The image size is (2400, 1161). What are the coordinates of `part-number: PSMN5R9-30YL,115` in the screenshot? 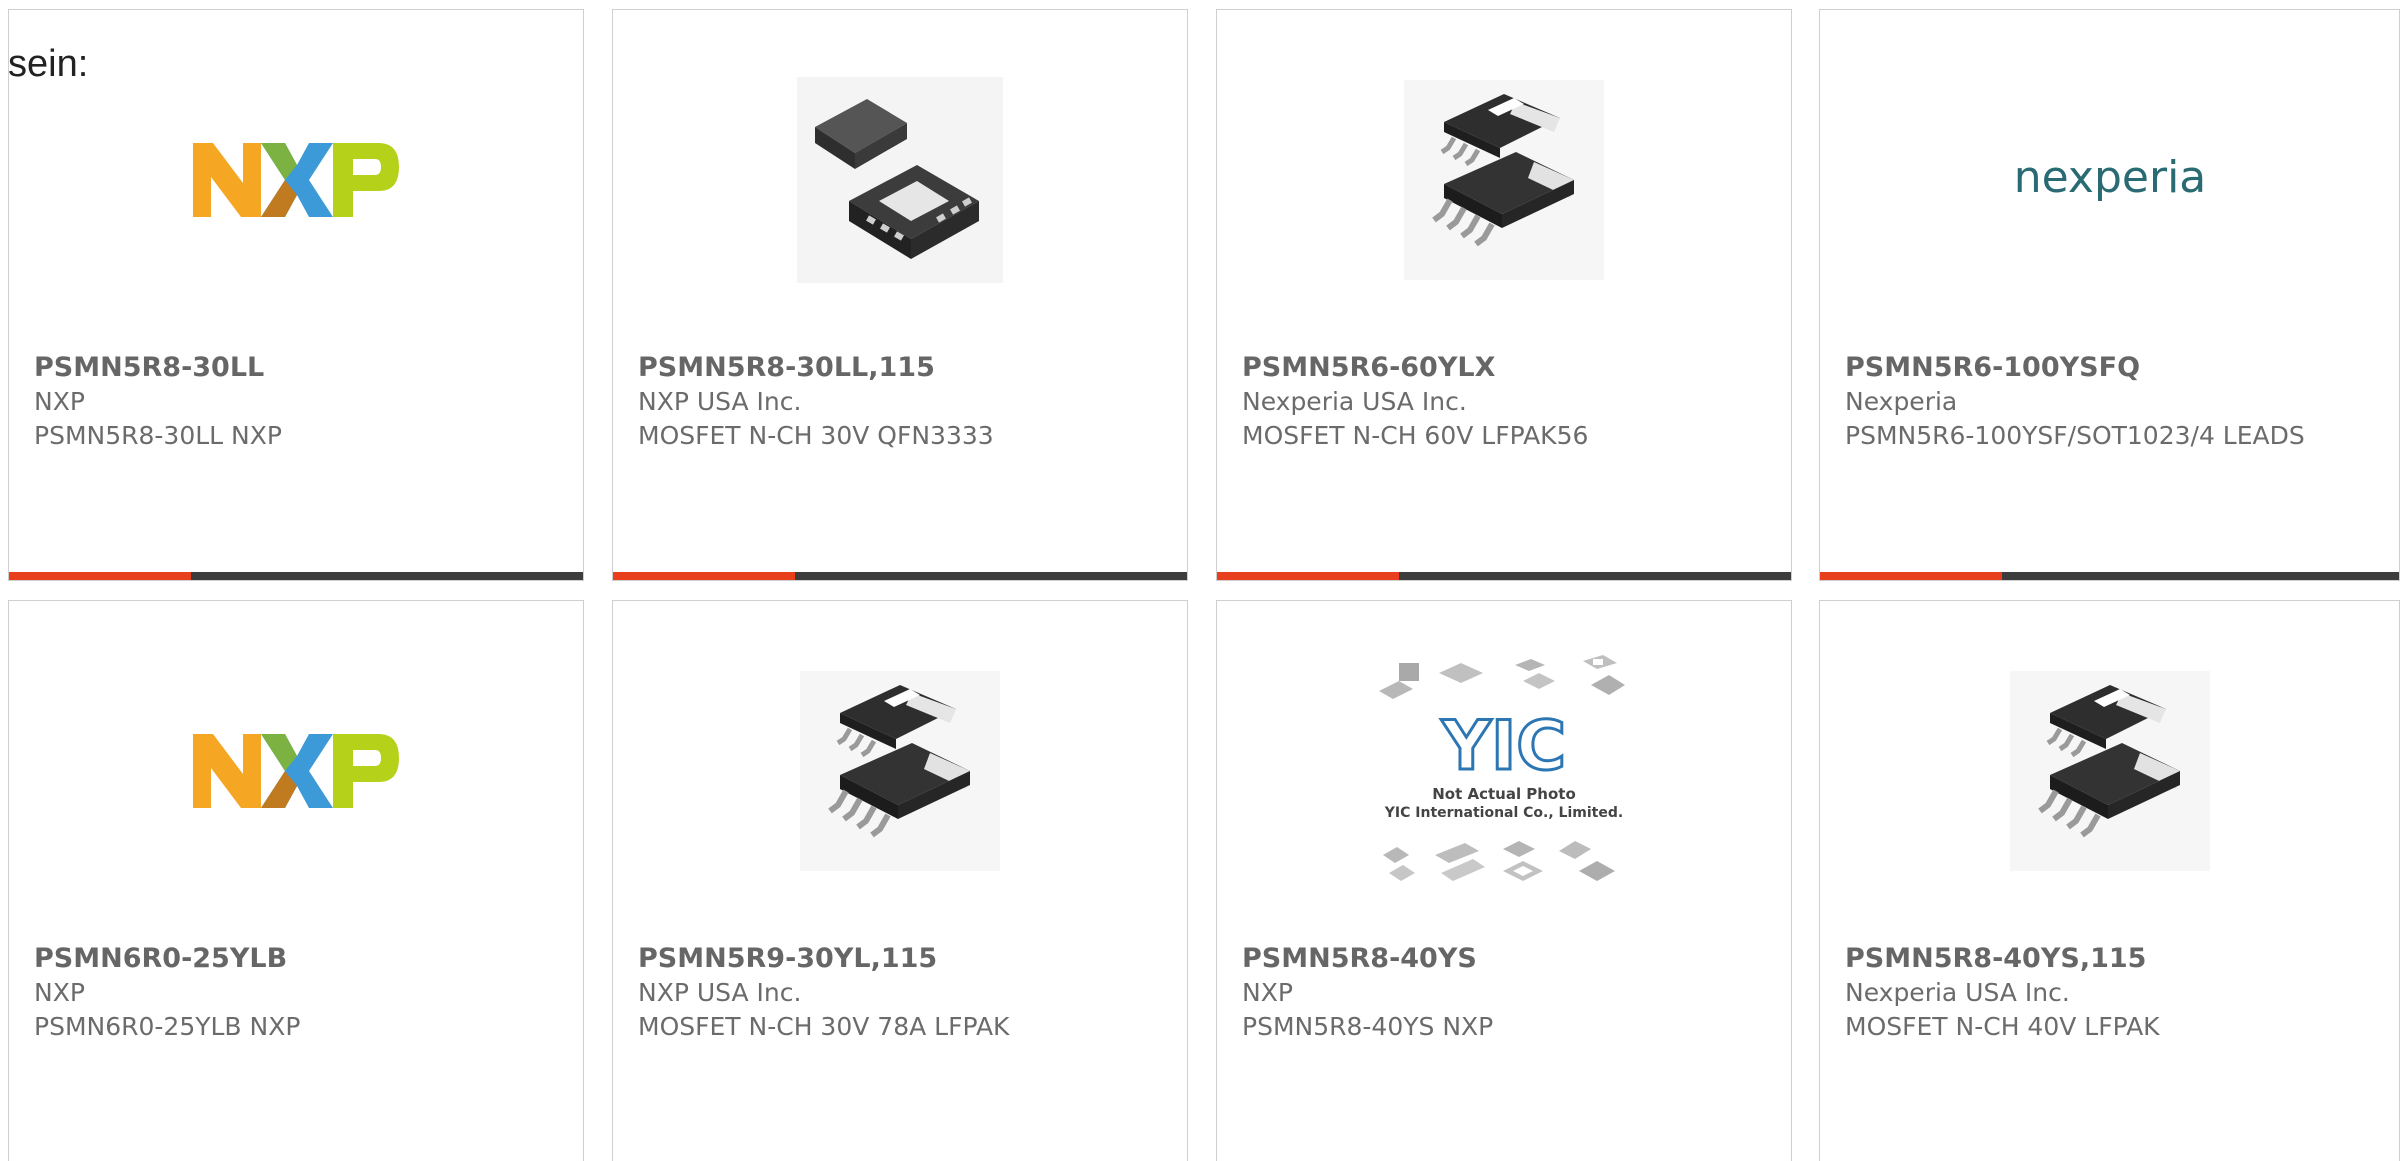 It's located at (902, 959).